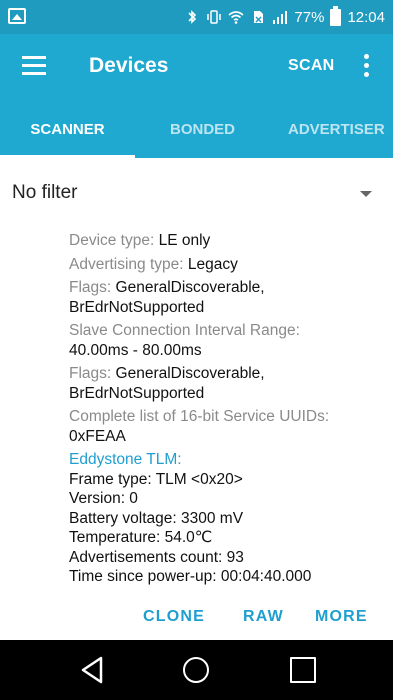 The image size is (393, 700). Describe the element at coordinates (90, 287) in the screenshot. I see `flags-label: Flags:` at that location.